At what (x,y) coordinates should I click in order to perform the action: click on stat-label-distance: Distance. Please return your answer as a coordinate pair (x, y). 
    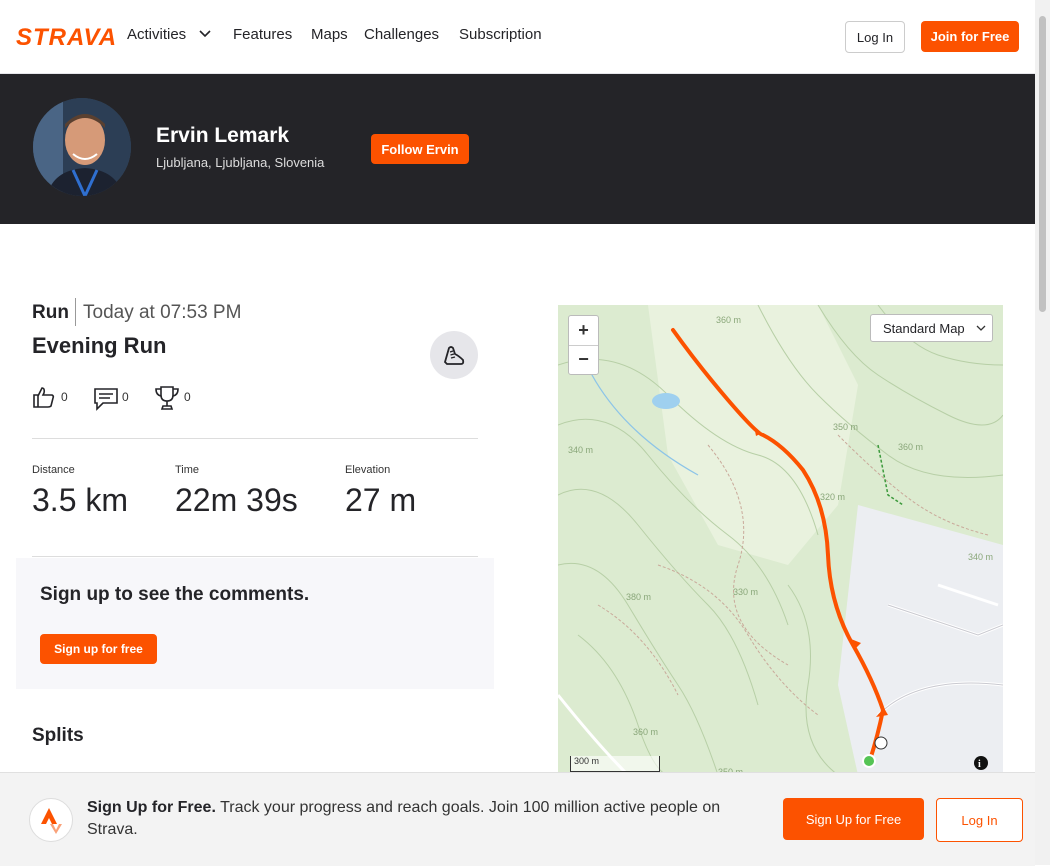
    Looking at the image, I should click on (53, 470).